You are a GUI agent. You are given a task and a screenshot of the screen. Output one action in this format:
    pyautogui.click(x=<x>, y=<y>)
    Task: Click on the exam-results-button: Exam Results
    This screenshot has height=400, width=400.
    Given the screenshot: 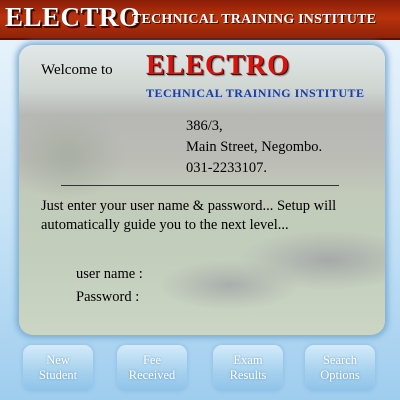 What is the action you would take?
    pyautogui.click(x=248, y=368)
    